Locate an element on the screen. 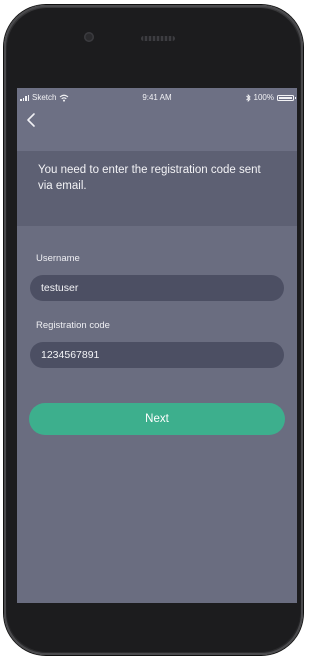  next-button: Next is located at coordinates (157, 419).